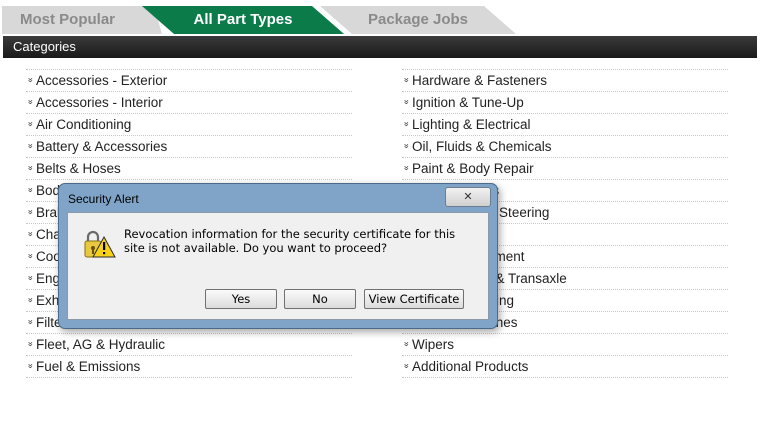 This screenshot has height=424, width=760. Describe the element at coordinates (468, 102) in the screenshot. I see `category-label: Ignition & Tune-Up` at that location.